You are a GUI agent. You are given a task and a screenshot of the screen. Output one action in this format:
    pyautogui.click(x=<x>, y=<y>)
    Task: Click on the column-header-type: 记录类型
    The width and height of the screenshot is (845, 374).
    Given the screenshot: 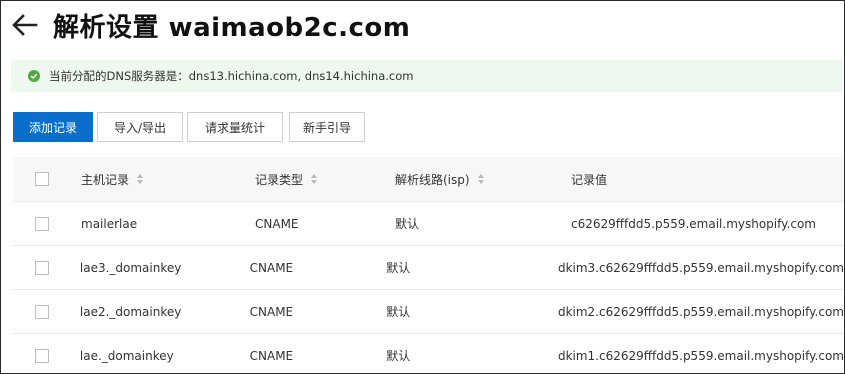 What is the action you would take?
    pyautogui.click(x=279, y=179)
    